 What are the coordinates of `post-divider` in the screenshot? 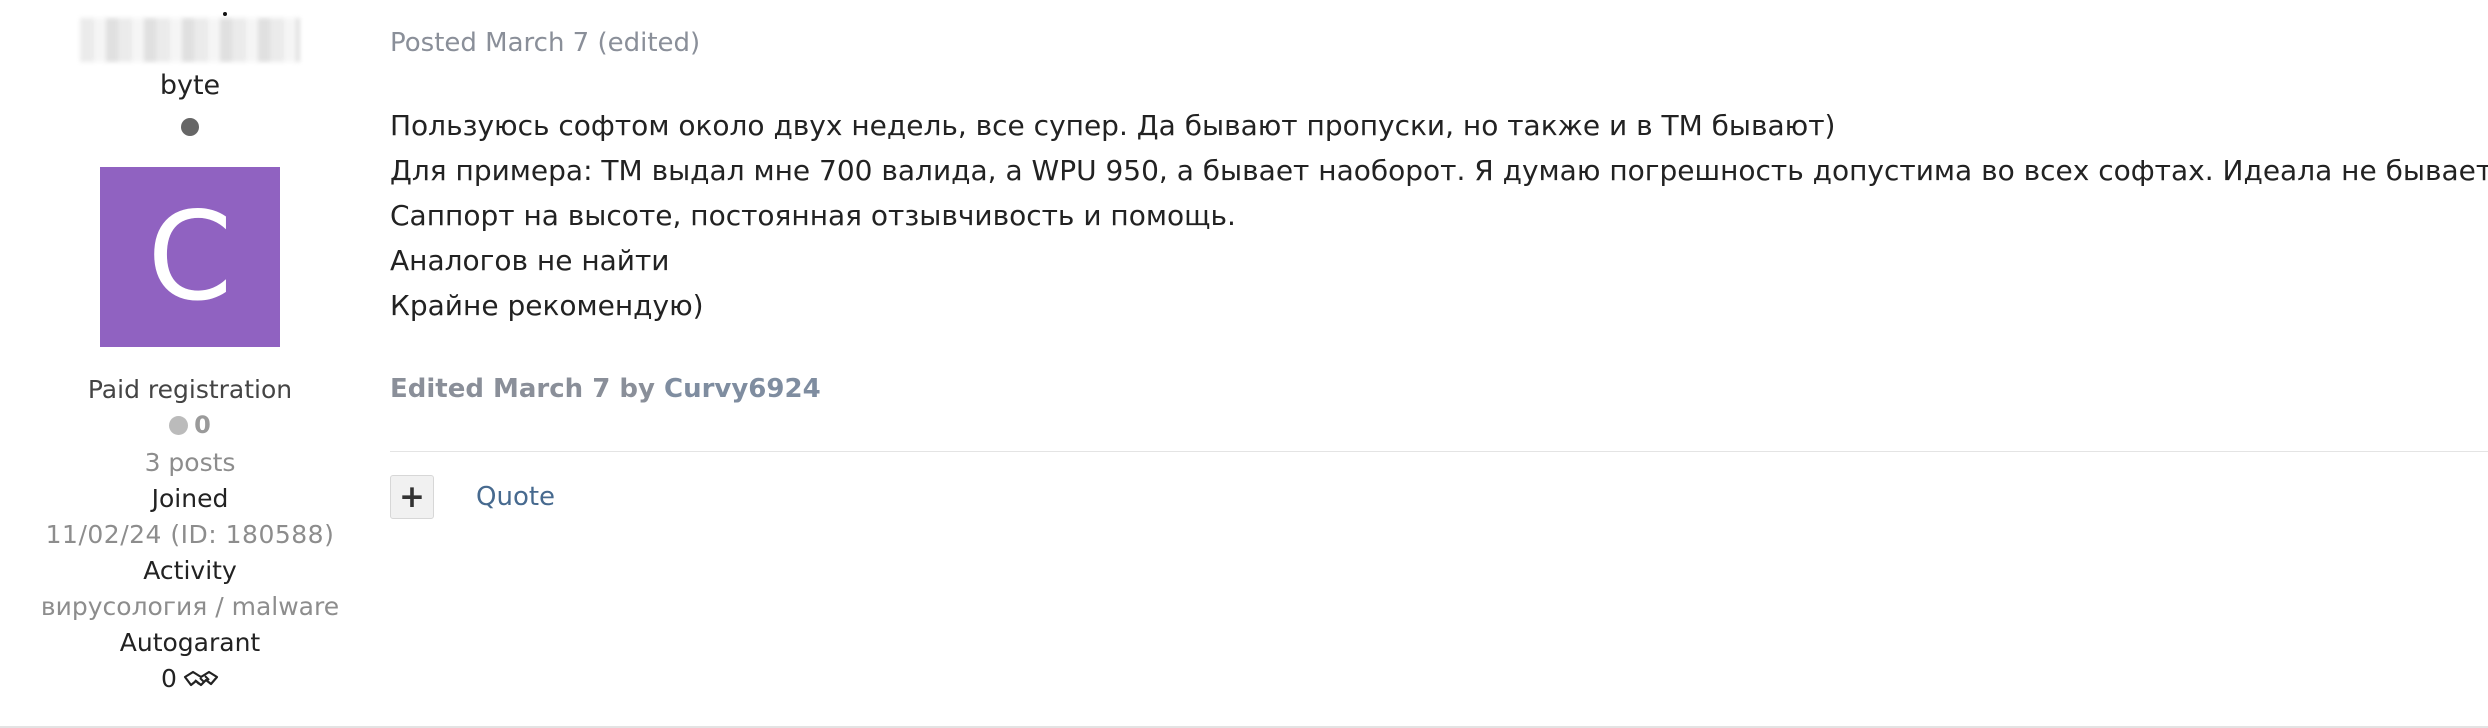 It's located at (1439, 451).